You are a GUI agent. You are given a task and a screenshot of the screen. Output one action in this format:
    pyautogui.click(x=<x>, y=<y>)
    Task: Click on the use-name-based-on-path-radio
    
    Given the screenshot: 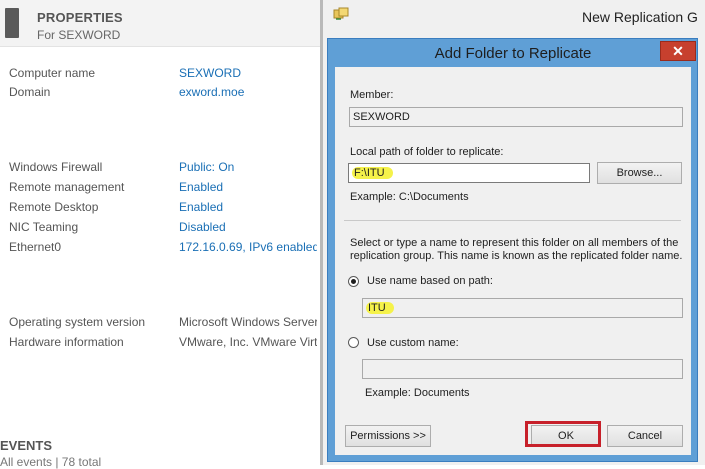 What is the action you would take?
    pyautogui.click(x=353, y=281)
    